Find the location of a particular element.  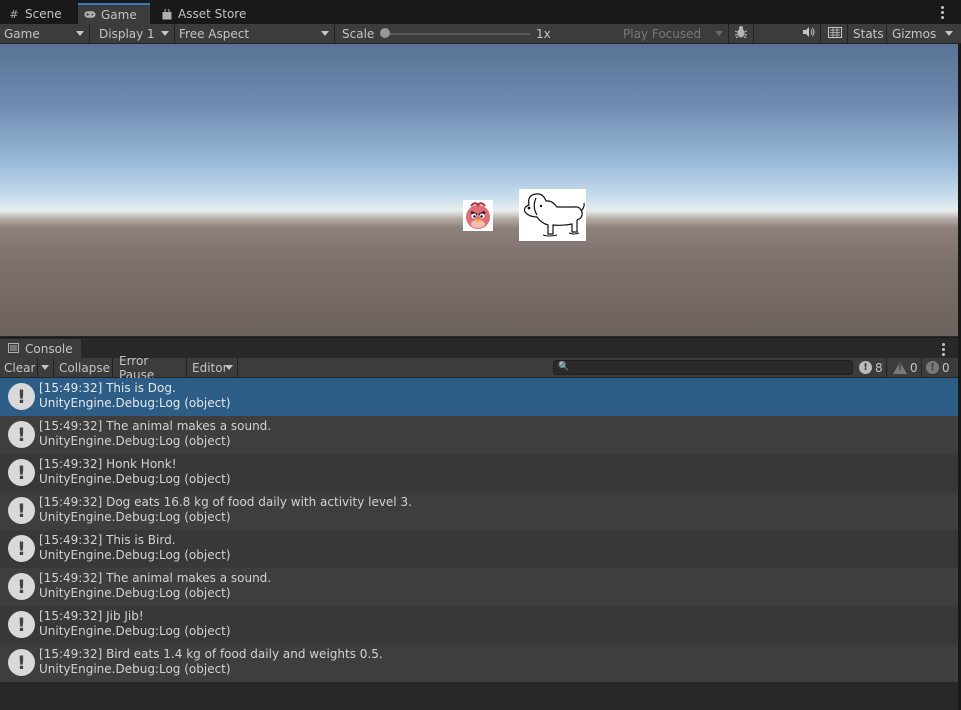

display-select-value: Display 1 is located at coordinates (127, 33).